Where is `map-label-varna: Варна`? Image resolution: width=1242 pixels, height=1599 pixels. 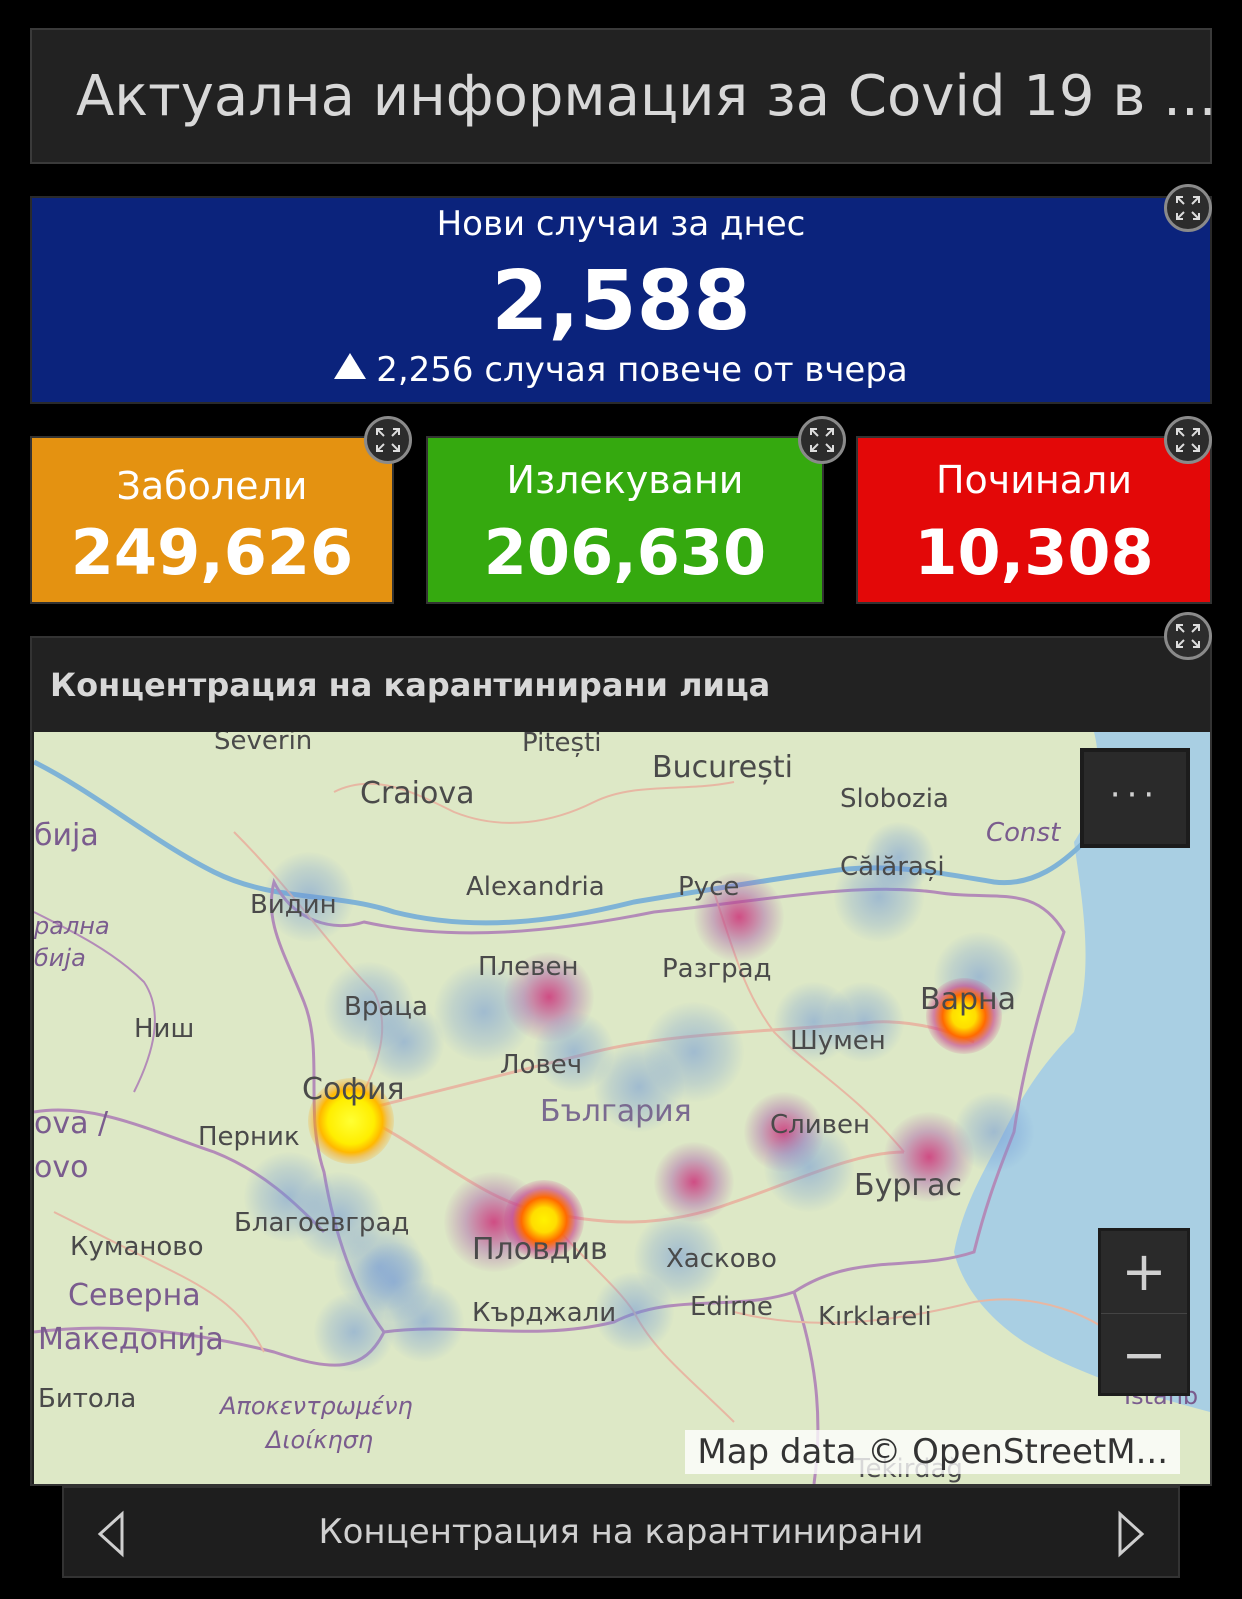 map-label-varna: Варна is located at coordinates (968, 999).